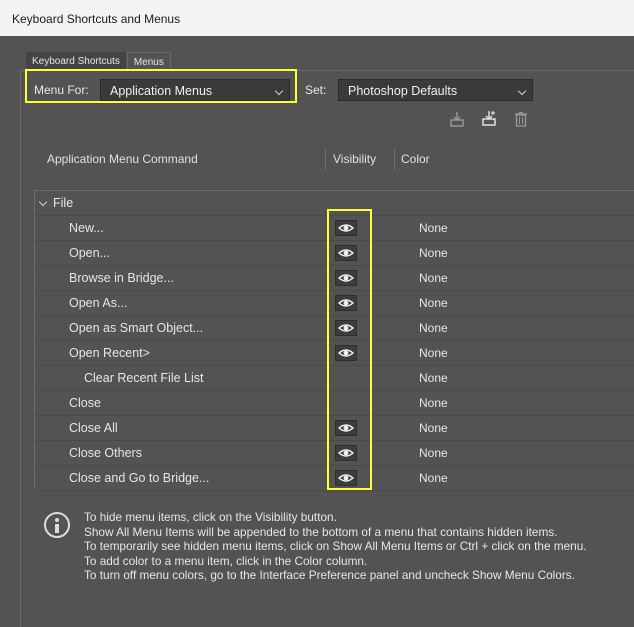 Image resolution: width=634 pixels, height=627 pixels. I want to click on column-header-command: Application Menu Command, so click(122, 159).